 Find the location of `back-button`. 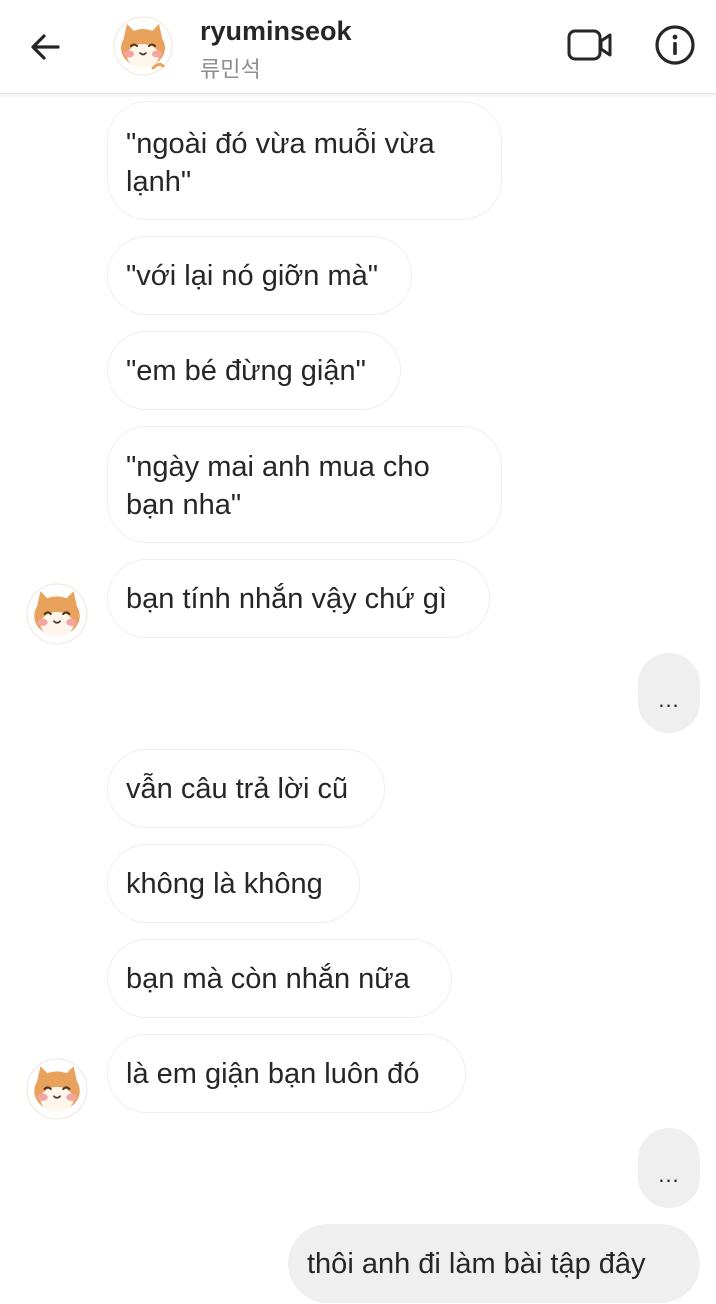

back-button is located at coordinates (45, 47).